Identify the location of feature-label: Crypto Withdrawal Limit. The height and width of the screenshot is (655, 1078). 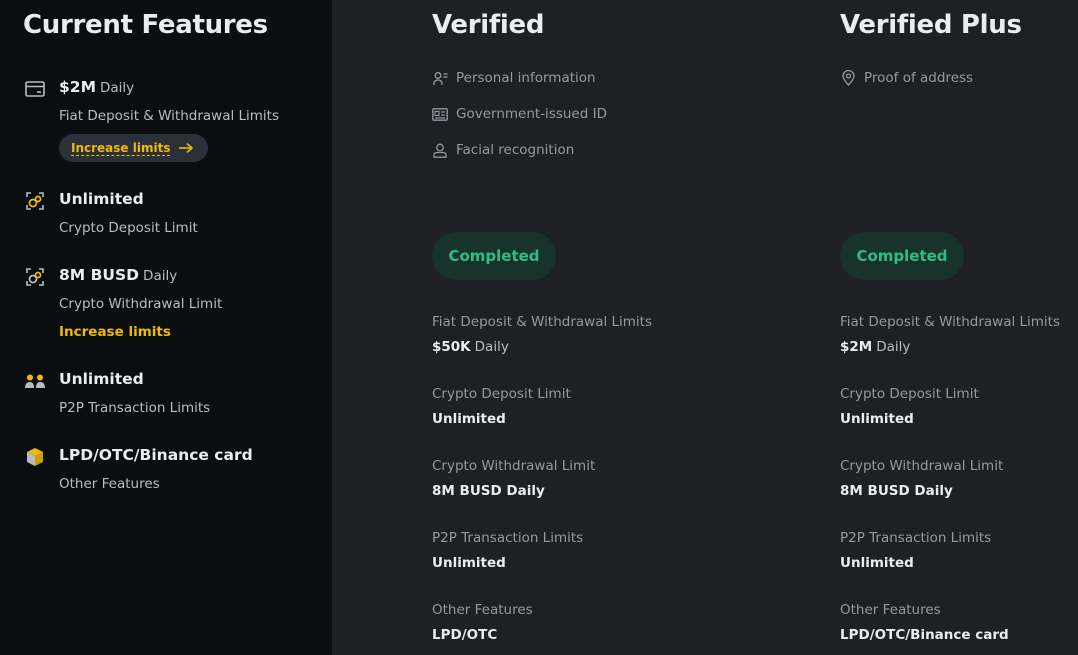
(141, 304).